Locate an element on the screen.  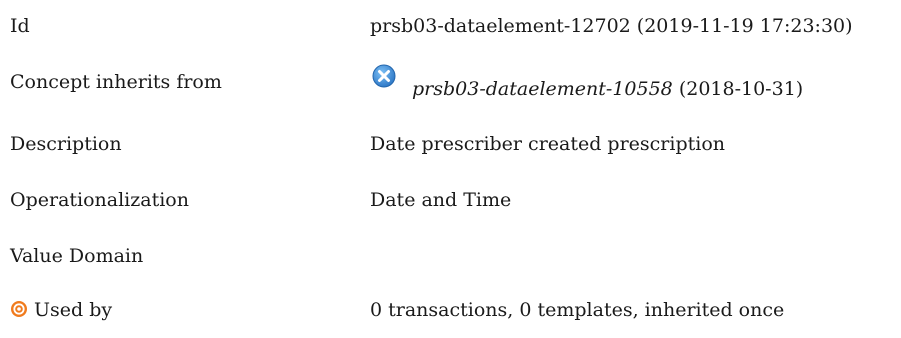
inherited-concept-date: (2018-10-31) is located at coordinates (738, 89).